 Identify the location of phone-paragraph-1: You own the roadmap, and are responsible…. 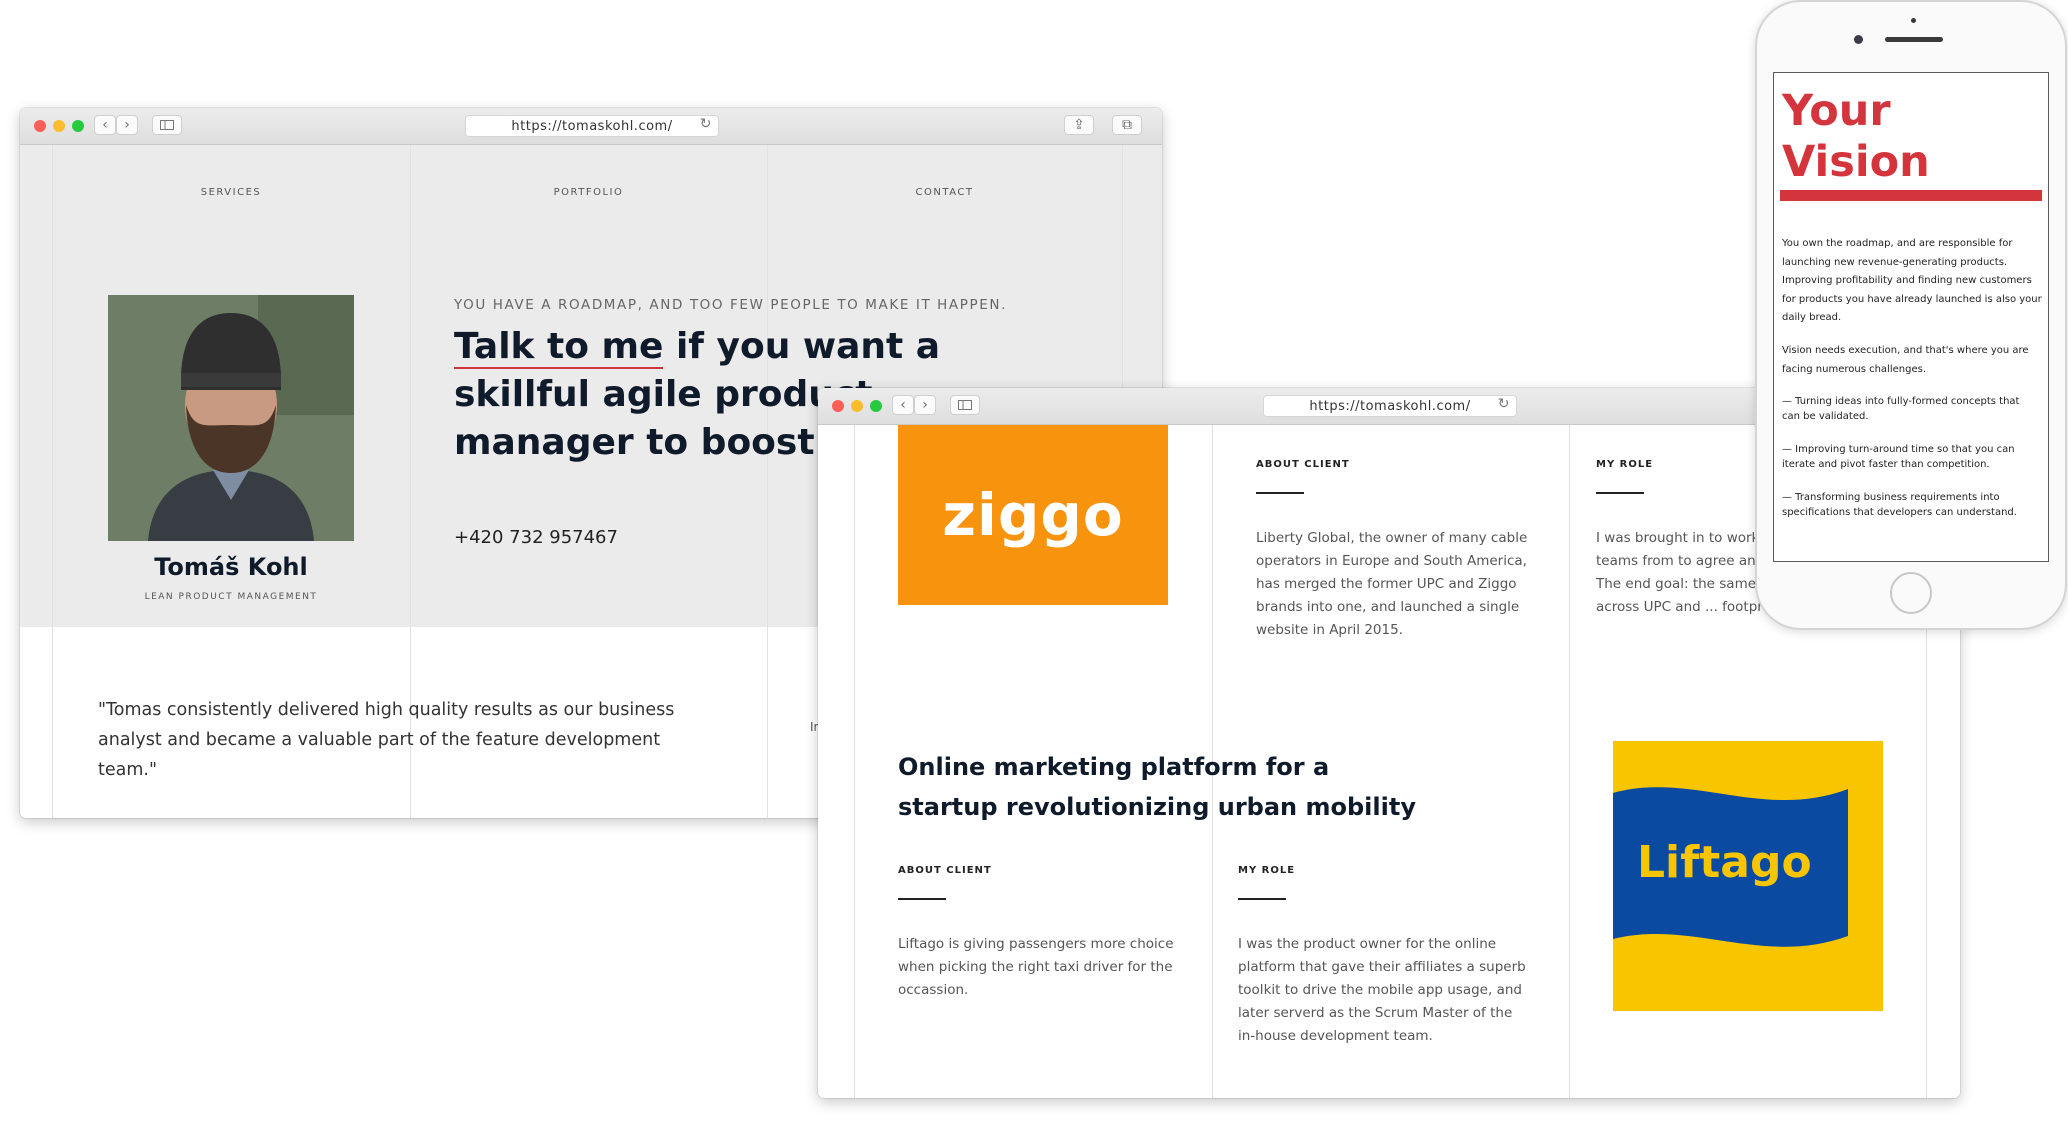
(1912, 280).